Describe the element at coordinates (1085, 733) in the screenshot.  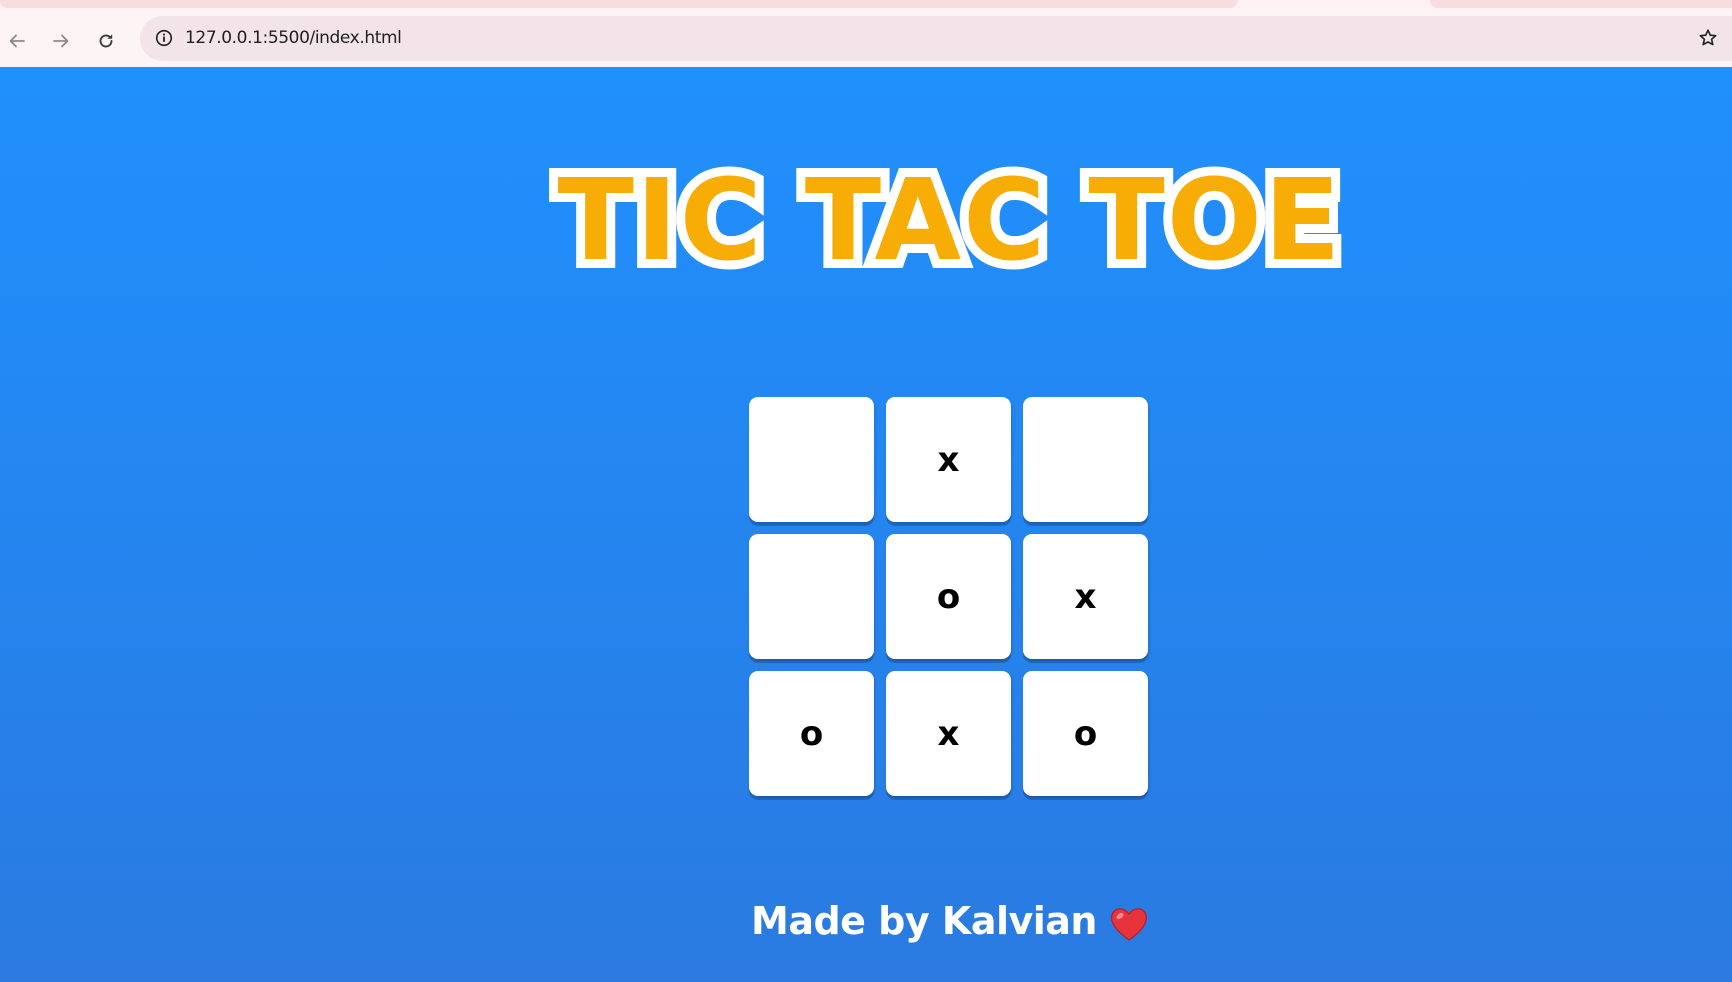
I see `board-cell-3-3: o` at that location.